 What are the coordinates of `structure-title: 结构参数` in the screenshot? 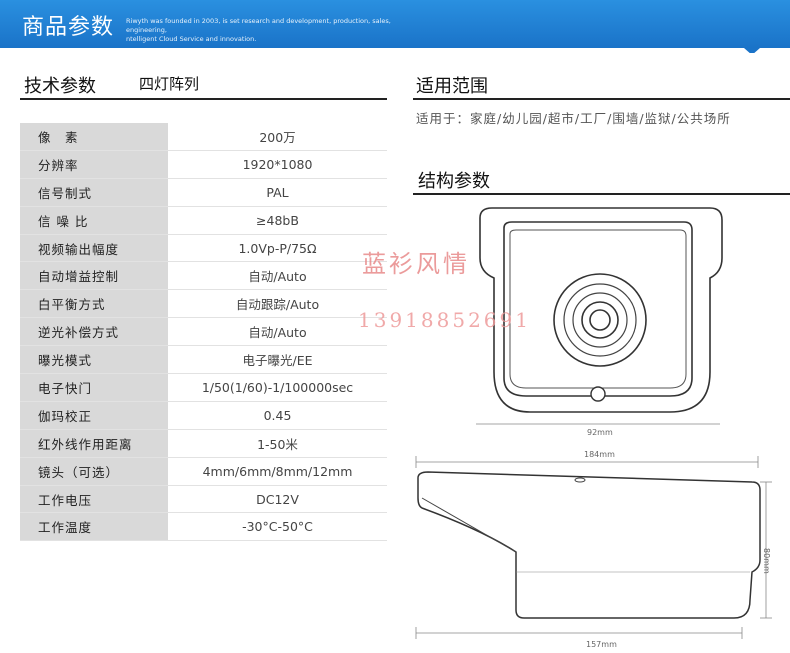 It's located at (454, 181).